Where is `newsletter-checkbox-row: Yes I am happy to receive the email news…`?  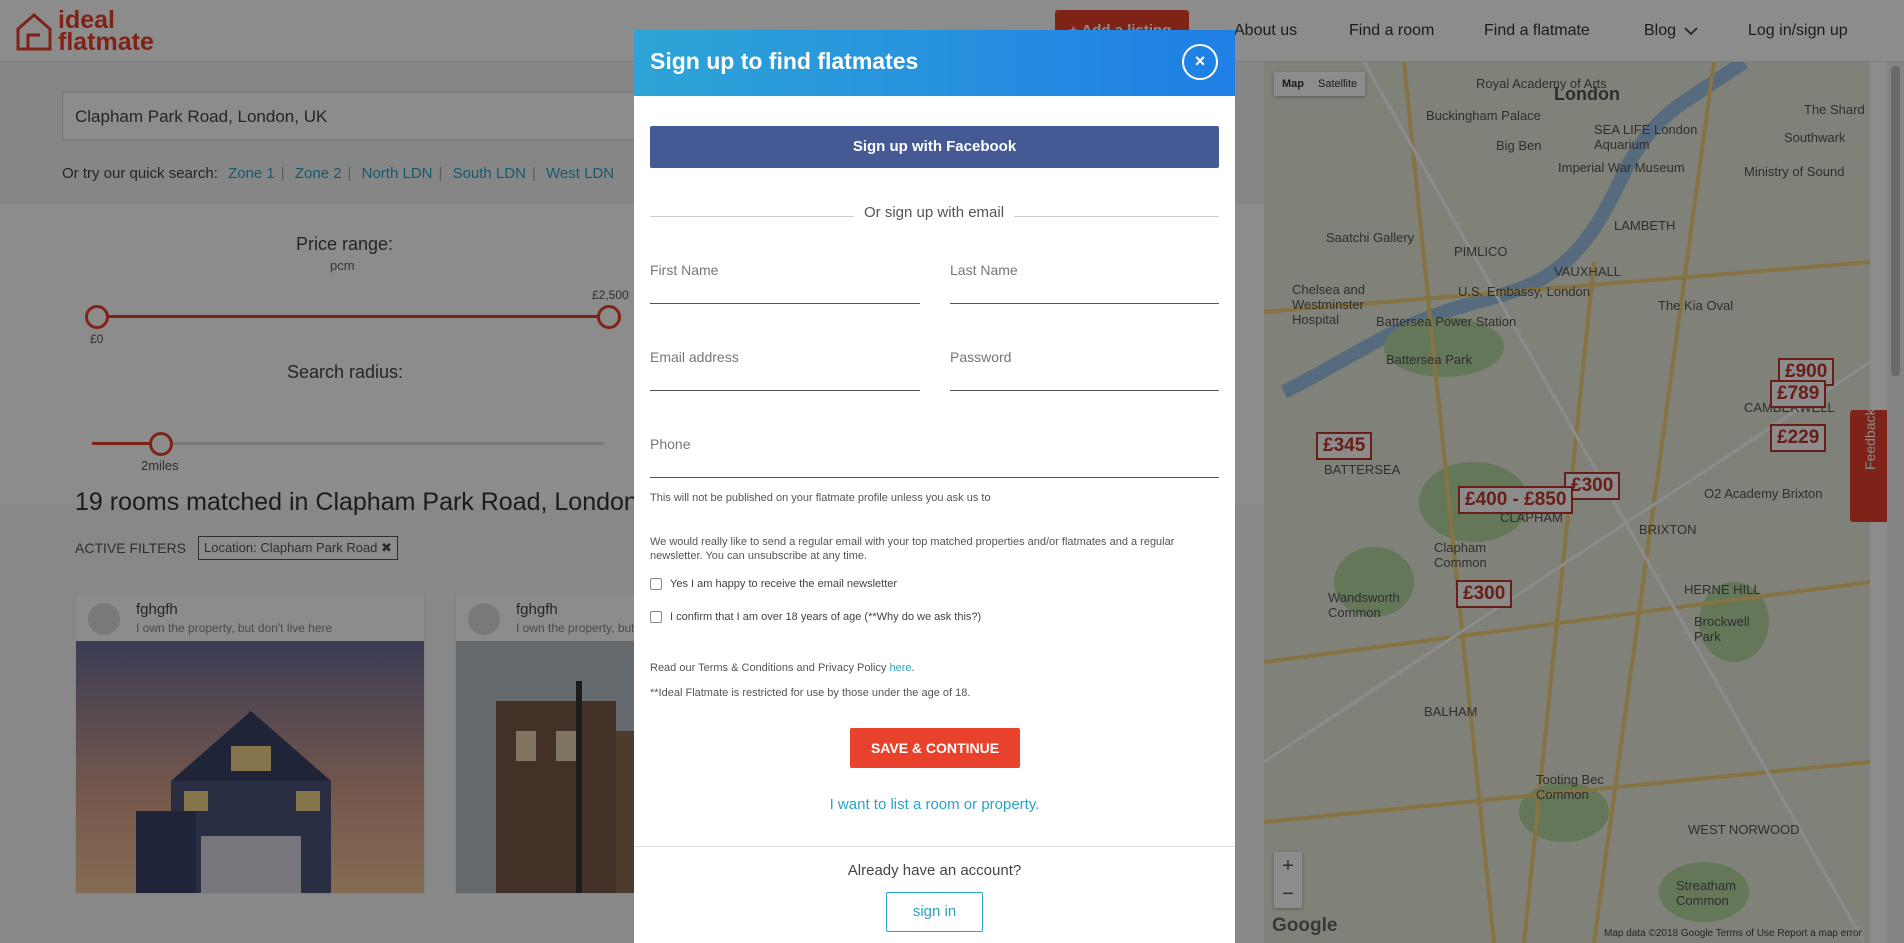 newsletter-checkbox-row: Yes I am happy to receive the email news… is located at coordinates (773, 584).